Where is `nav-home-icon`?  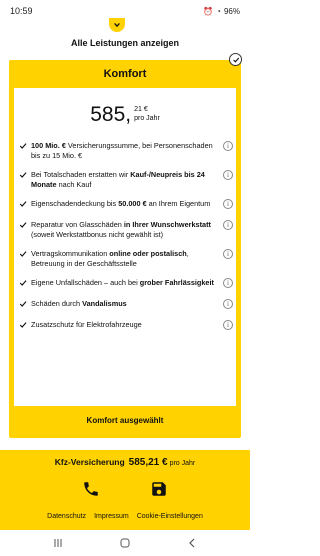
nav-home-icon is located at coordinates (125, 543).